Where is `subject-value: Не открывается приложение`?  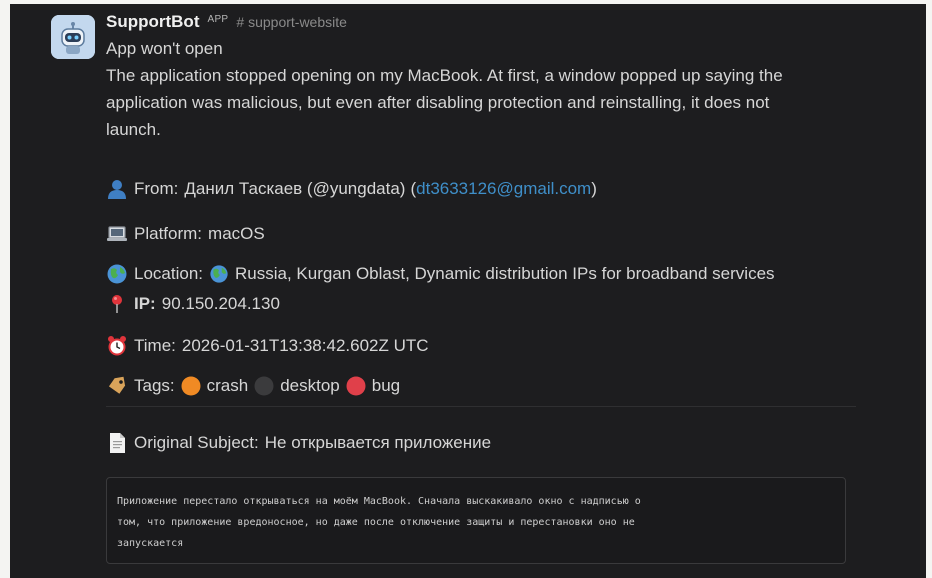
subject-value: Не открывается приложение is located at coordinates (378, 442).